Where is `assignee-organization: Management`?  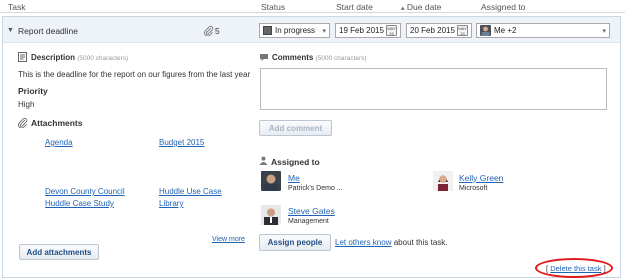
assignee-organization: Management is located at coordinates (308, 221).